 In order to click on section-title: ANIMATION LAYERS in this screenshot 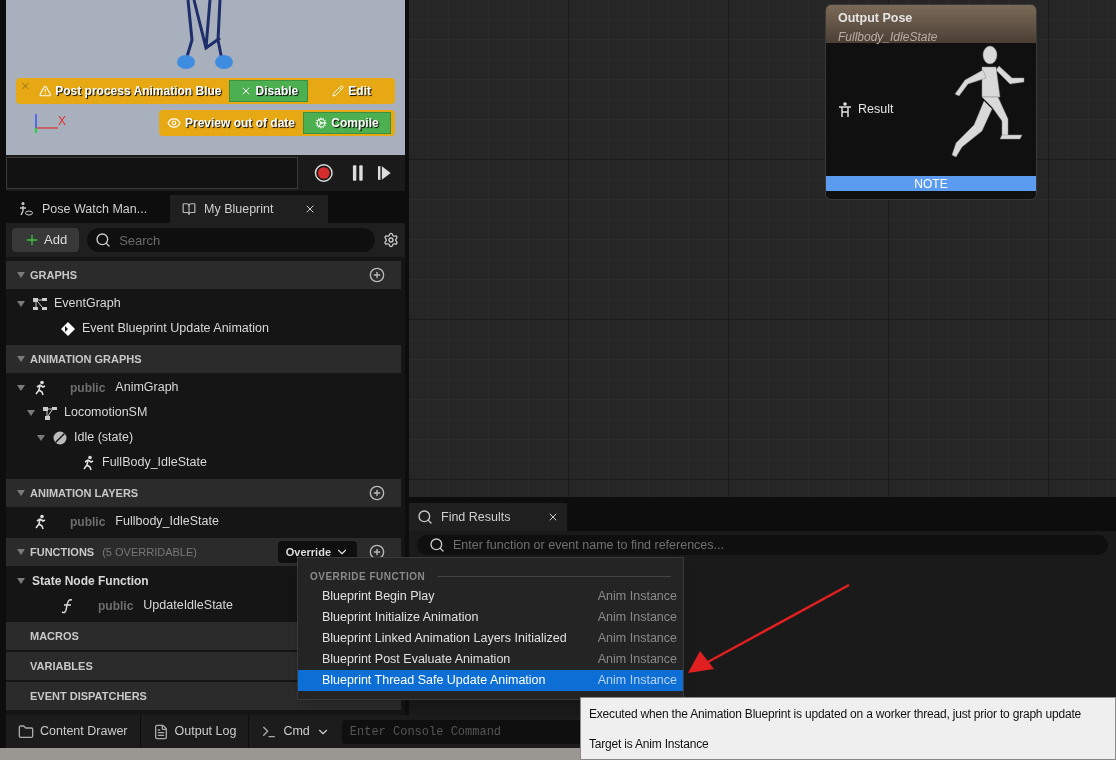, I will do `click(84, 493)`.